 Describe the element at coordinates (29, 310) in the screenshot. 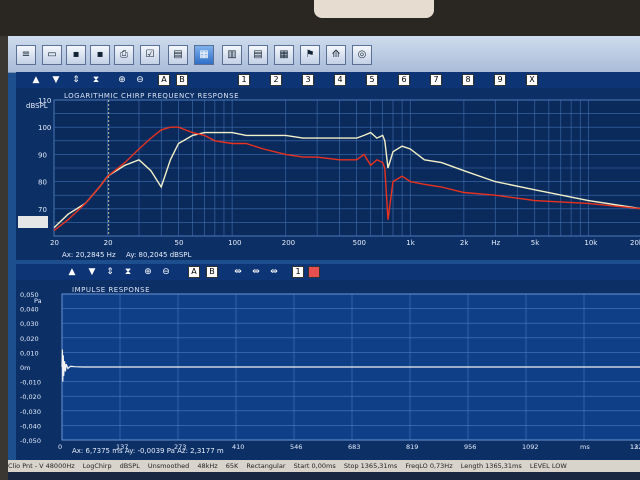

I see `impulse-y-tick-label: 0,040` at that location.